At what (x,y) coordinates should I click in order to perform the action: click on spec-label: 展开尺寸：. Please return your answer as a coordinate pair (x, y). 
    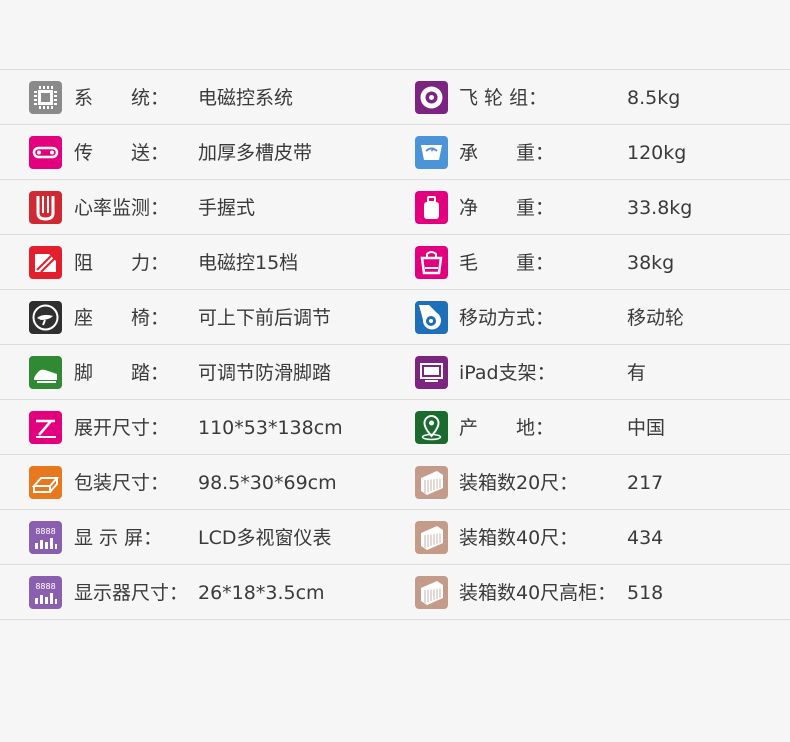
    Looking at the image, I should click on (122, 428).